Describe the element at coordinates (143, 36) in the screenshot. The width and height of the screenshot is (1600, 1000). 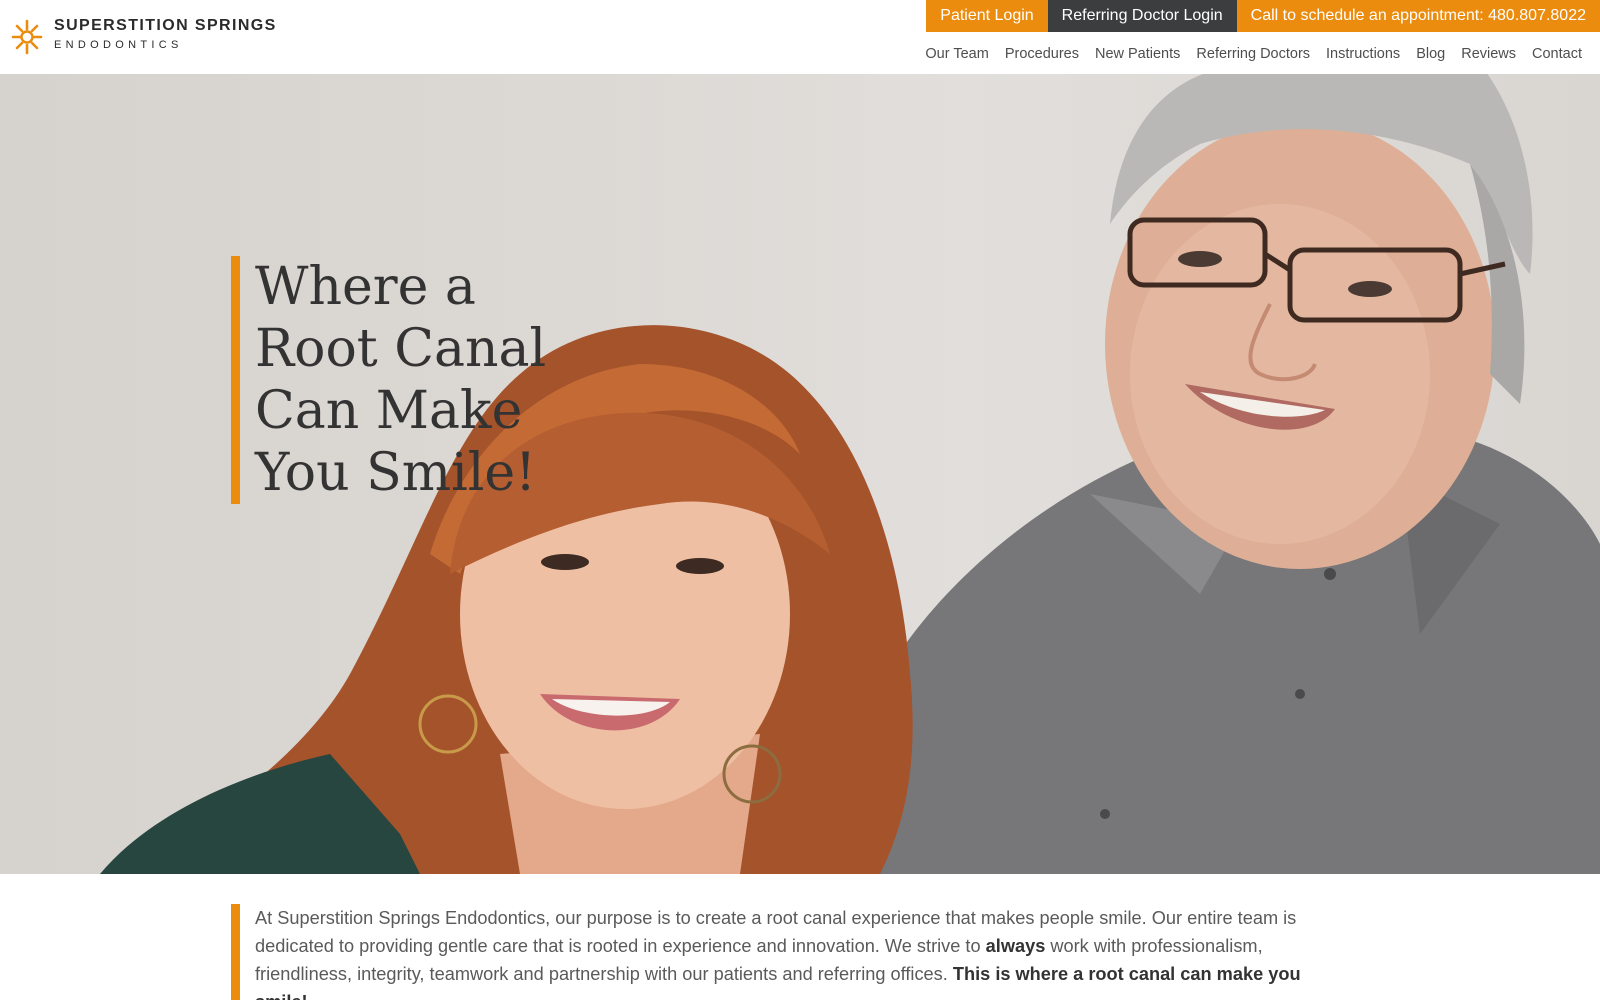
I see `site-logo: SUPERSTITION SPRINGS ENDODONTICS` at that location.